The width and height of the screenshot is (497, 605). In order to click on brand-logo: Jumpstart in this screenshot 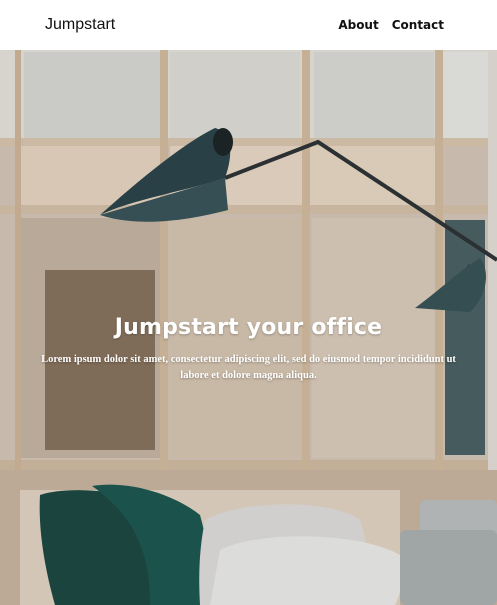, I will do `click(80, 25)`.